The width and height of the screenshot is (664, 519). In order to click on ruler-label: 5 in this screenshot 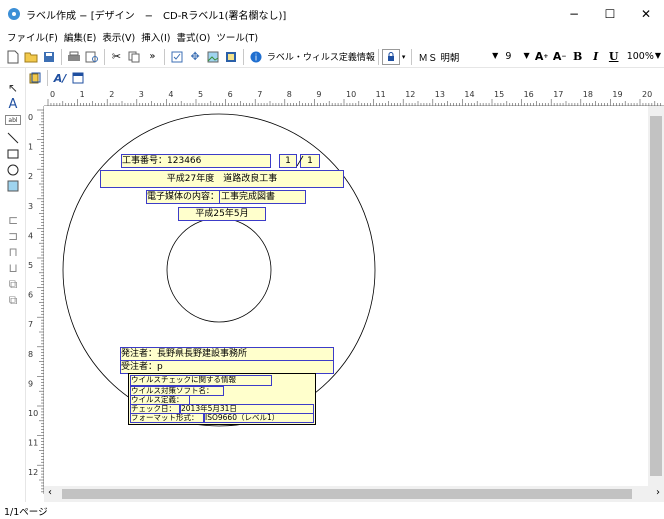, I will do `click(30, 265)`.